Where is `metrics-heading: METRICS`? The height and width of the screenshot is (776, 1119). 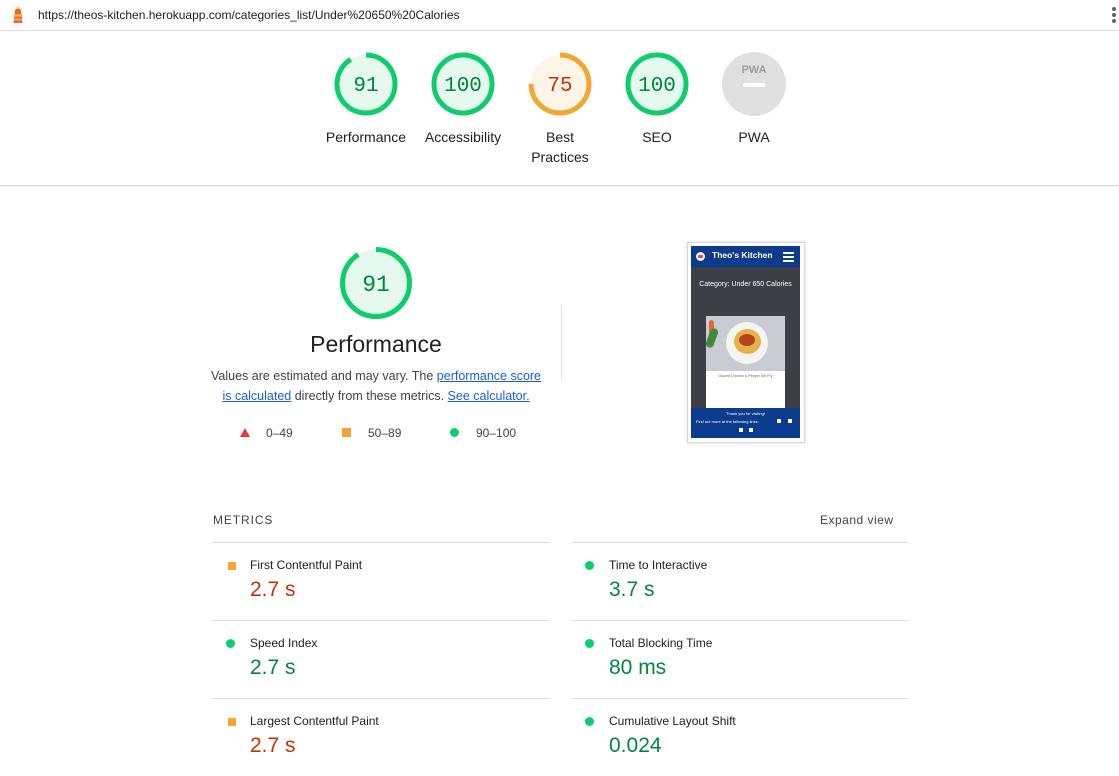 metrics-heading: METRICS is located at coordinates (243, 520).